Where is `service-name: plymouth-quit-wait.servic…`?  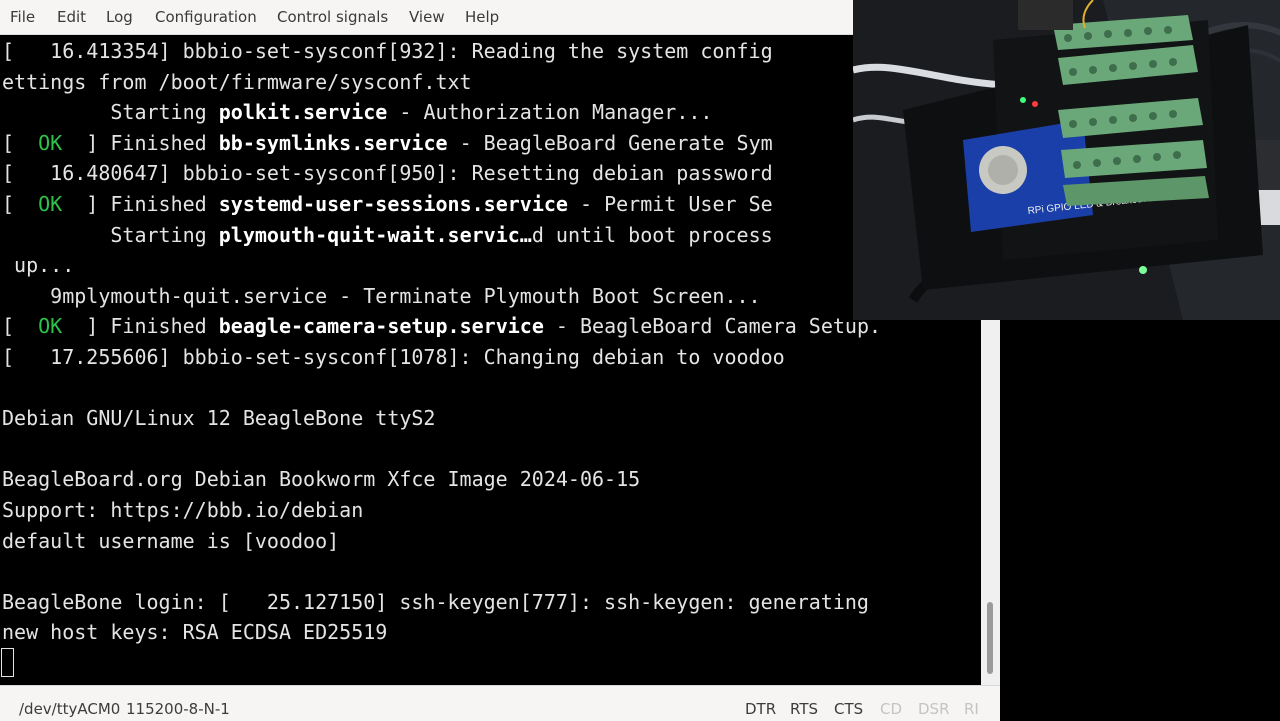 service-name: plymouth-quit-wait.servic… is located at coordinates (375, 234).